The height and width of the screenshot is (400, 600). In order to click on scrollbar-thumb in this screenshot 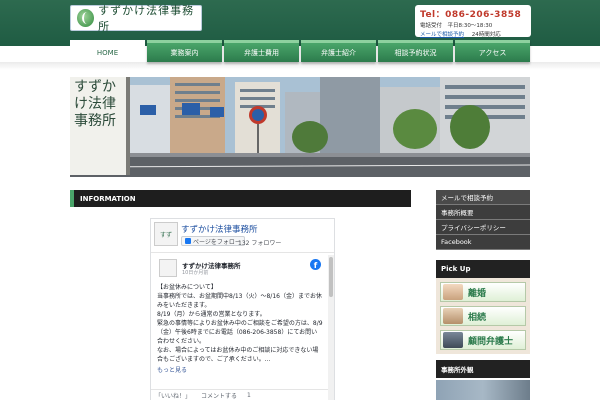, I will do `click(331, 277)`.